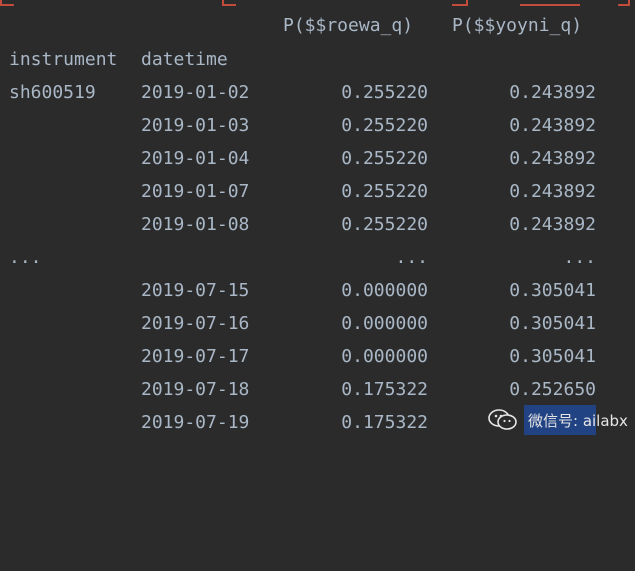  I want to click on index-header-instrument: instrument, so click(63, 59).